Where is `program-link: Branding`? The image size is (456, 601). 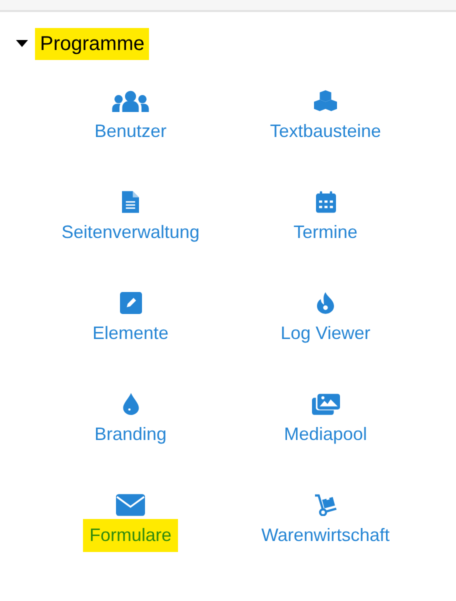 program-link: Branding is located at coordinates (130, 434).